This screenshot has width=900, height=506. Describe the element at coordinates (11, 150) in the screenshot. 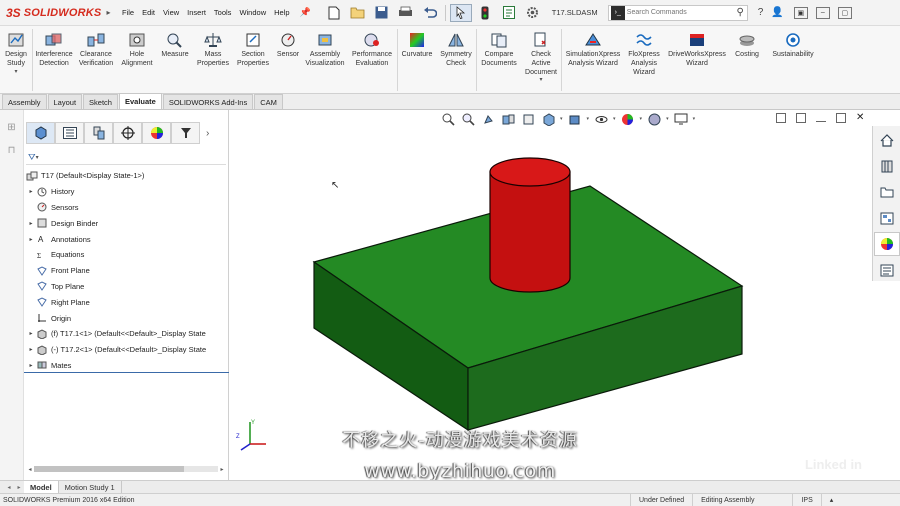

I see `sketch-path-icon: ⊓` at that location.